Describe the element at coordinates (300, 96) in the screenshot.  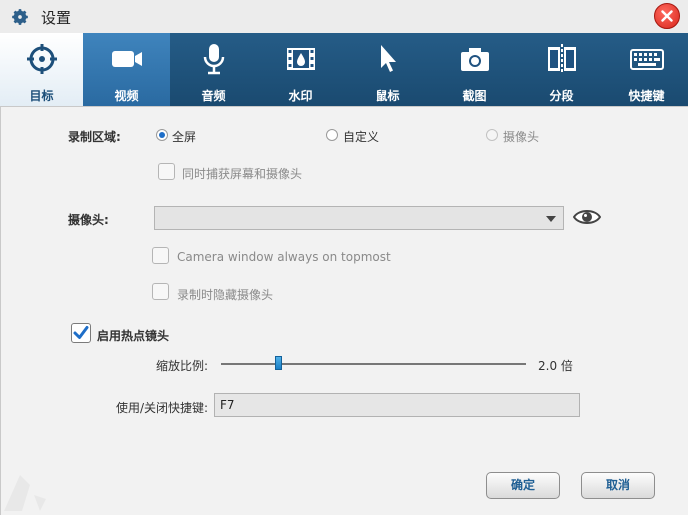
I see `tab-label: 水印` at that location.